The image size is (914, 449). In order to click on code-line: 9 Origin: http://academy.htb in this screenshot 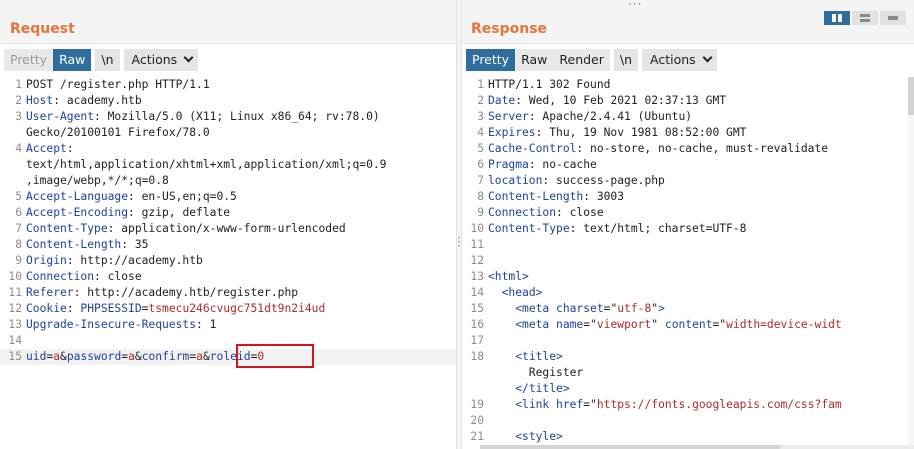, I will do `click(228, 261)`.